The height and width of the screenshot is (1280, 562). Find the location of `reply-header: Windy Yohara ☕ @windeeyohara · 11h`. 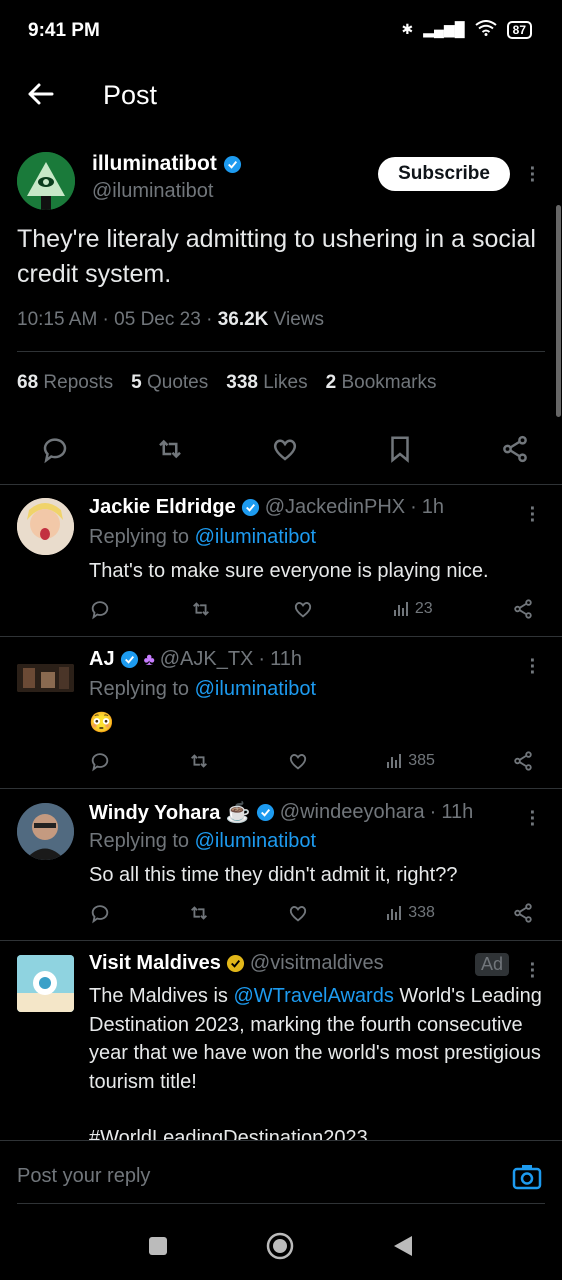

reply-header: Windy Yohara ☕ @windeeyohara · 11h is located at coordinates (281, 812).